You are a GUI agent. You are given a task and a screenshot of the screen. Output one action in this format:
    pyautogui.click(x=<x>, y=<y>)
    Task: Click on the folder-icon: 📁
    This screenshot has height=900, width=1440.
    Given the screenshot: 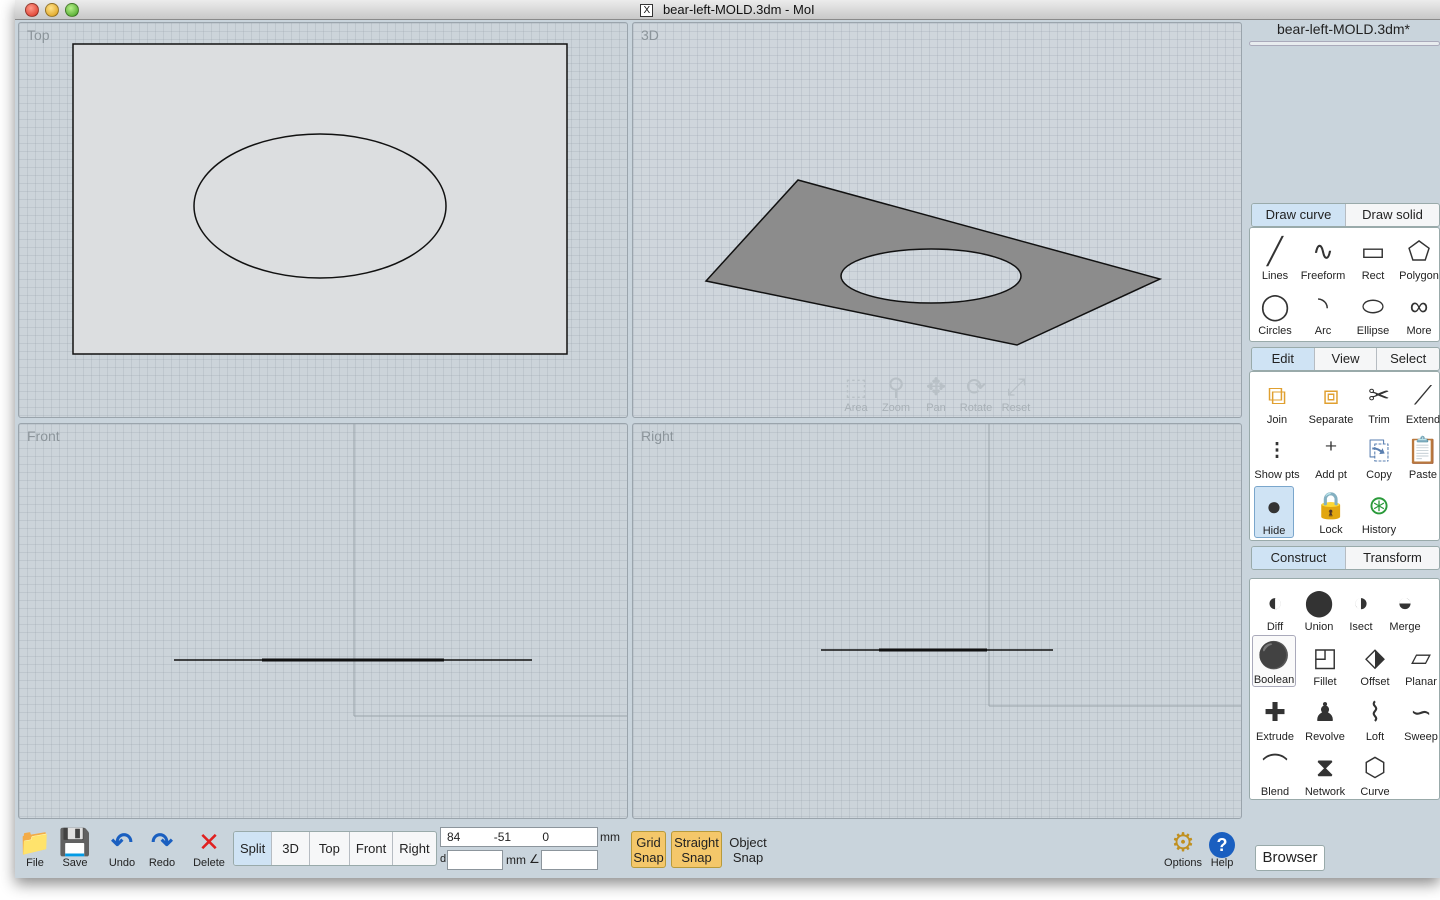 What is the action you would take?
    pyautogui.click(x=35, y=842)
    